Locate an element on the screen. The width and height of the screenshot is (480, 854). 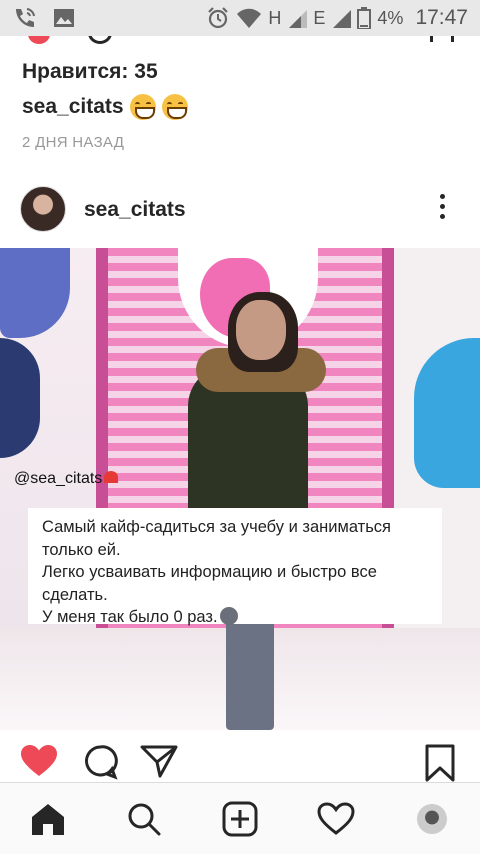
overlay-line-last: У меня так было 0 раз. is located at coordinates (235, 617).